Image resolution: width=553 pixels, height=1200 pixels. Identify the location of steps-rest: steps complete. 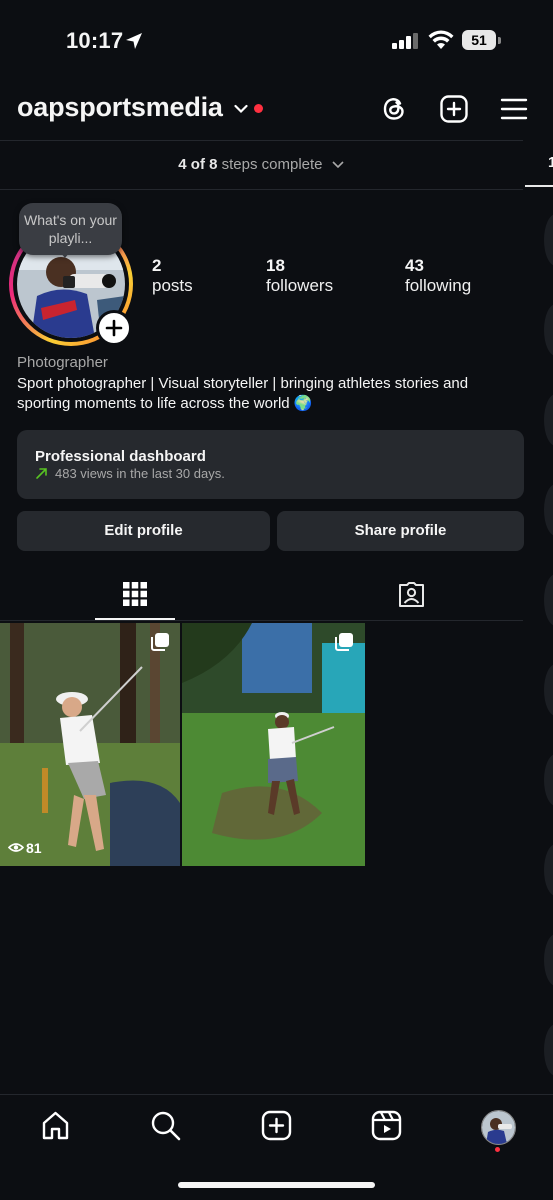
(272, 164).